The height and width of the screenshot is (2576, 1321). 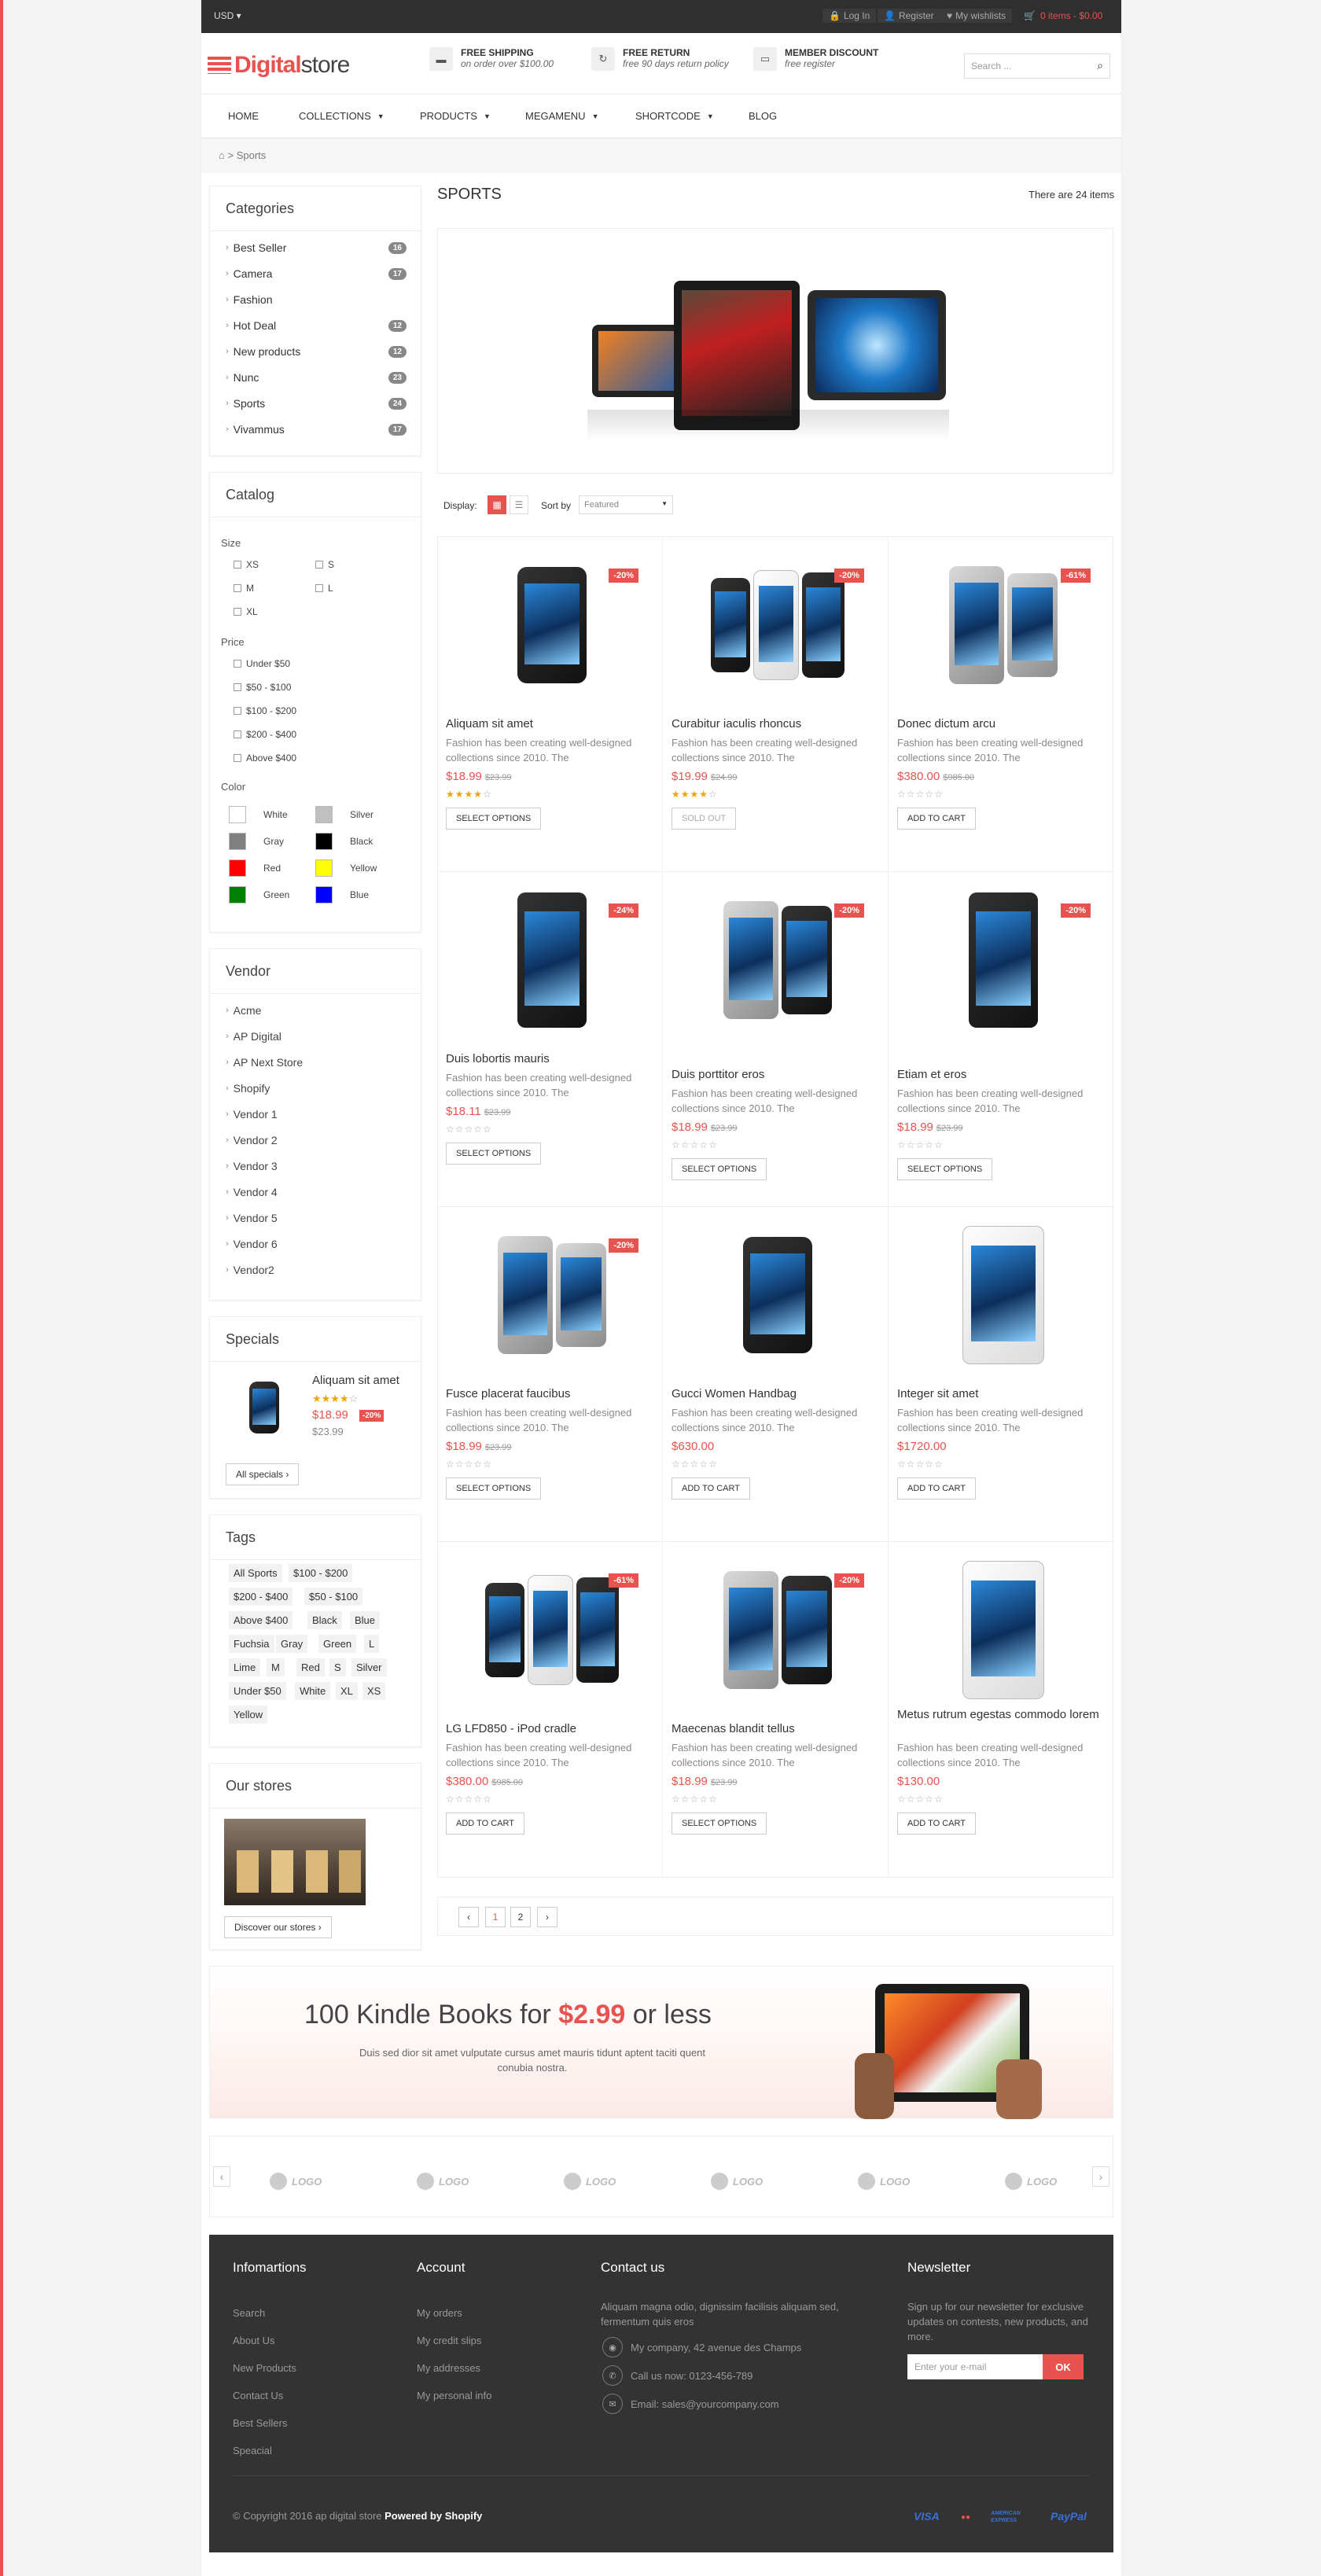 What do you see at coordinates (519, 504) in the screenshot?
I see `list-view-icon: ☰` at bounding box center [519, 504].